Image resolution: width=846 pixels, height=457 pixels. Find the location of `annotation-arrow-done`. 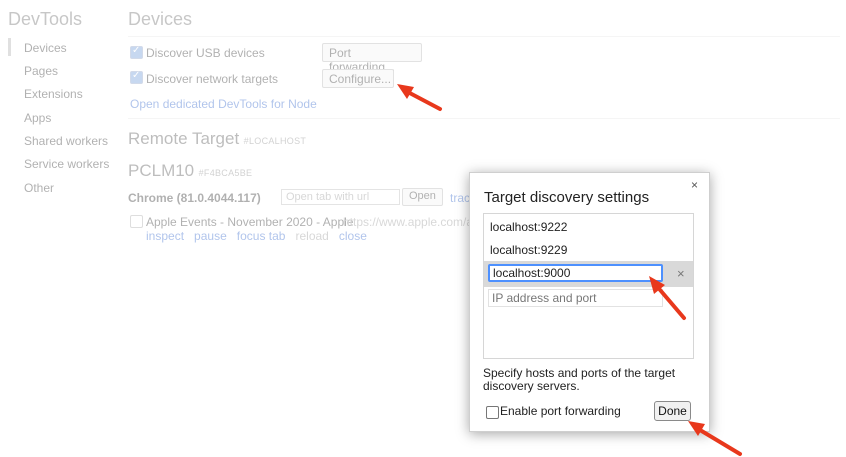

annotation-arrow-done is located at coordinates (715, 438).